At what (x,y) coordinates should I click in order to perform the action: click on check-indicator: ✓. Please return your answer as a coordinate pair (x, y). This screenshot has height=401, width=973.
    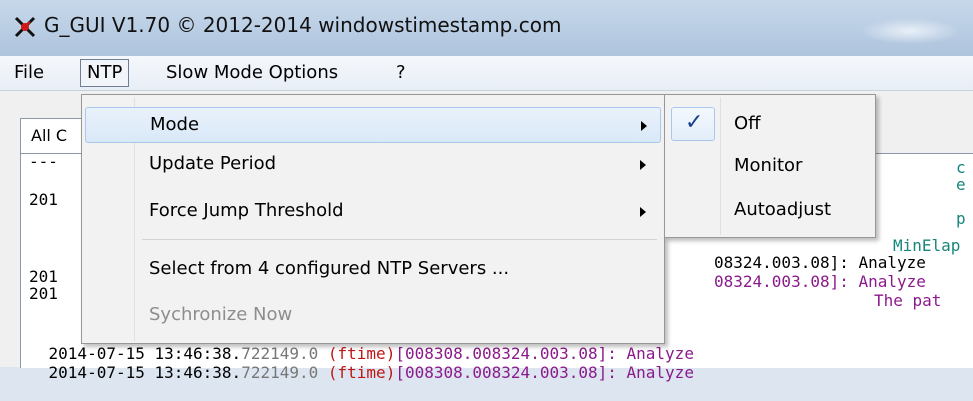
    Looking at the image, I should click on (693, 124).